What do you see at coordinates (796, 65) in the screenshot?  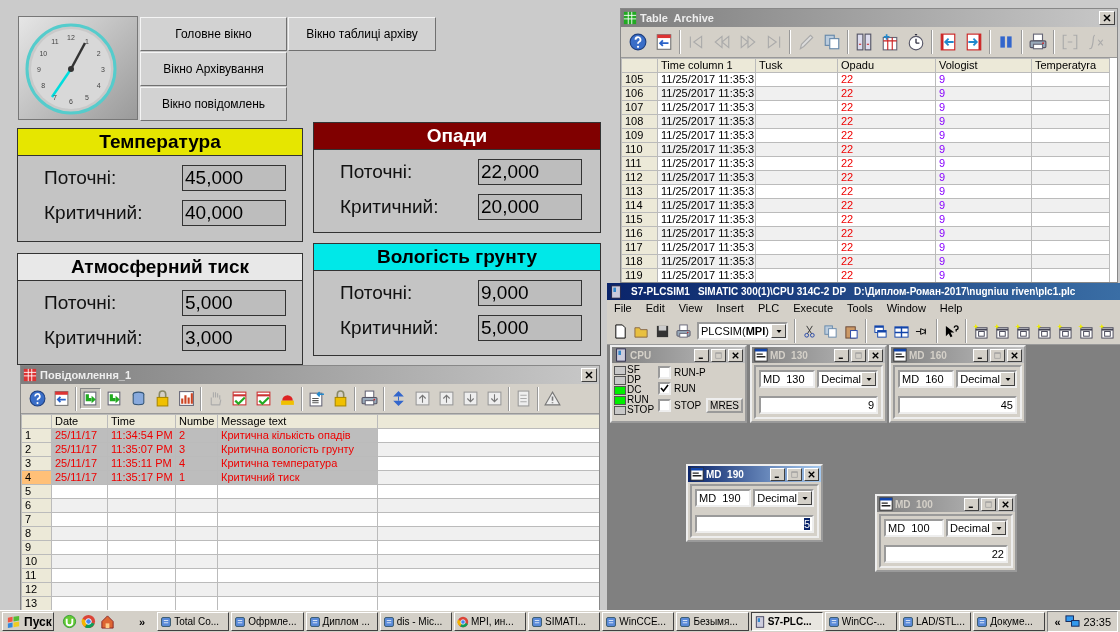 I see `column-header: Tusk` at bounding box center [796, 65].